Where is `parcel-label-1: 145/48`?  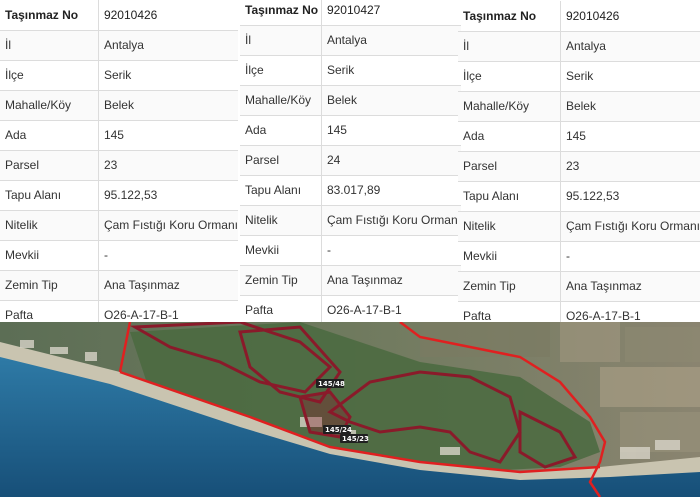
parcel-label-1: 145/48 is located at coordinates (330, 383).